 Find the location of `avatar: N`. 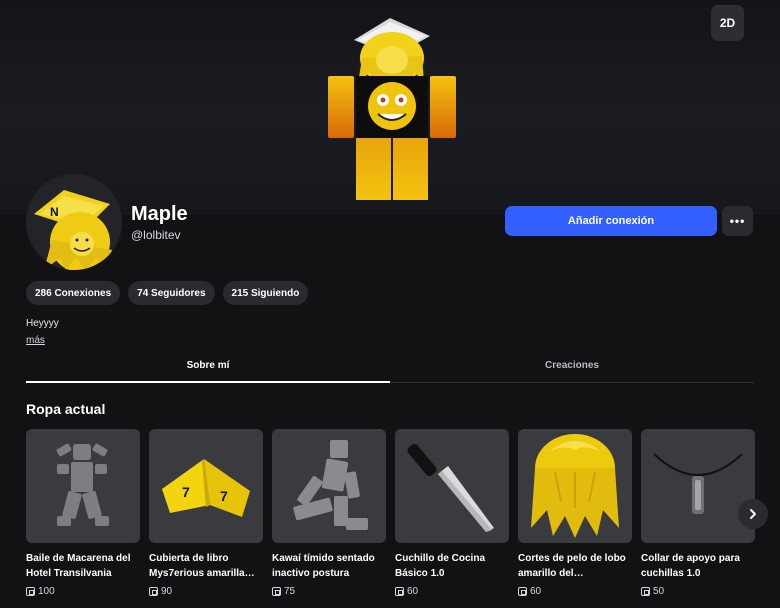

avatar: N is located at coordinates (74, 222).